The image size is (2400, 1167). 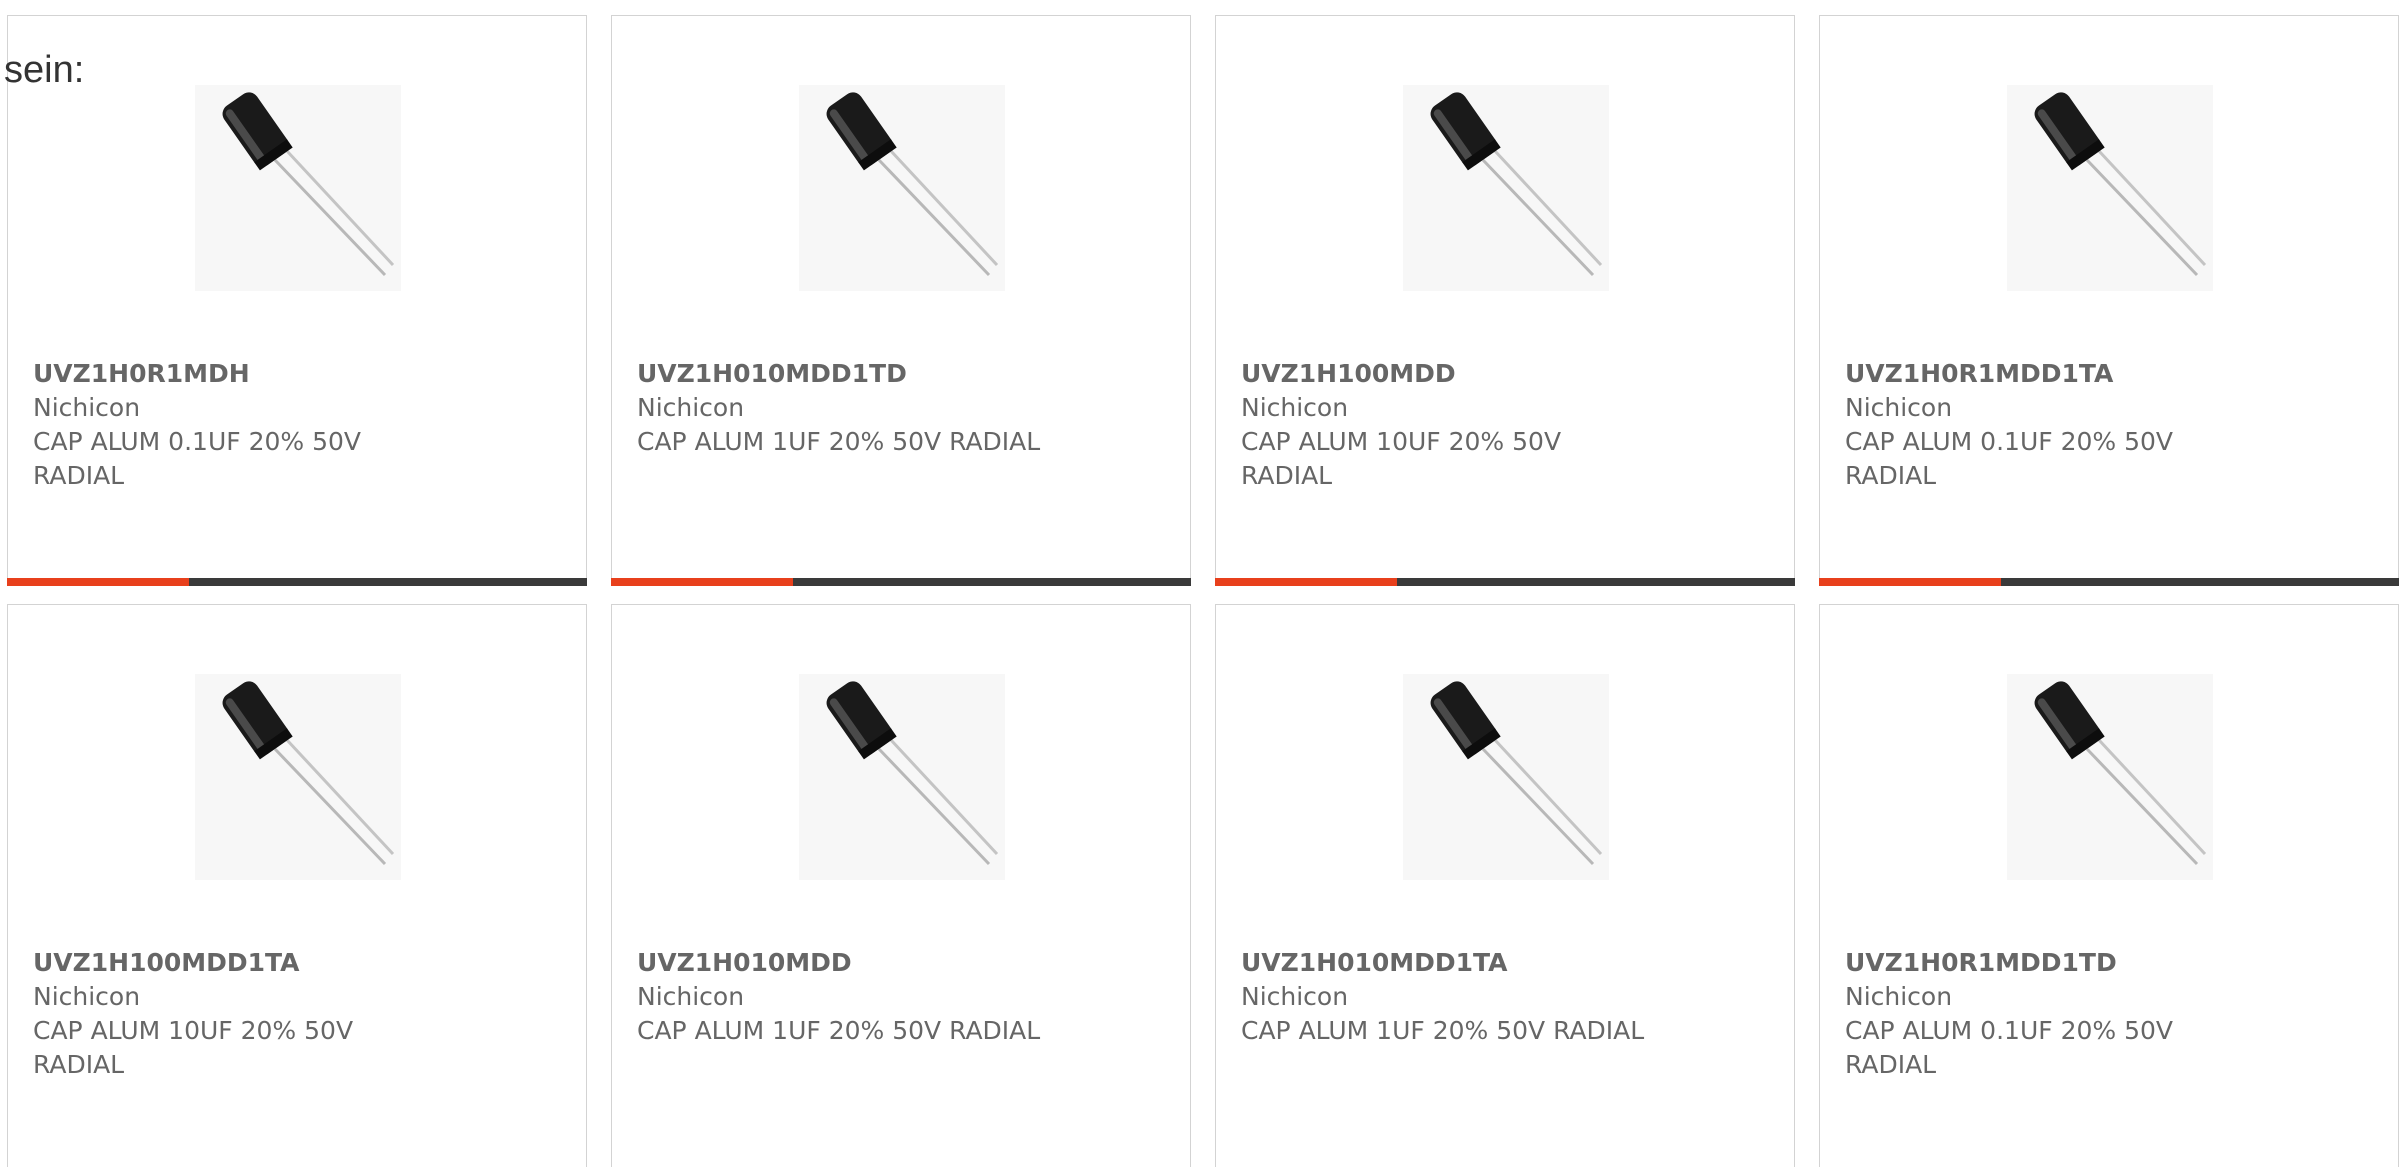 I want to click on part-number: UVZ1H010MDD1TD, so click(x=902, y=374).